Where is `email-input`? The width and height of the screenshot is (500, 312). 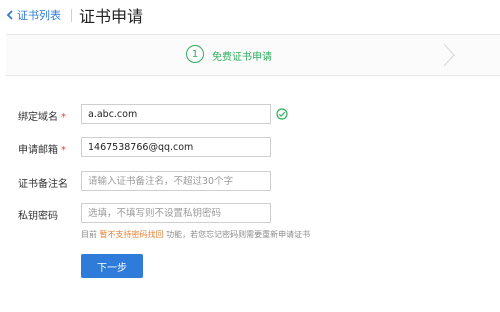
email-input is located at coordinates (176, 147).